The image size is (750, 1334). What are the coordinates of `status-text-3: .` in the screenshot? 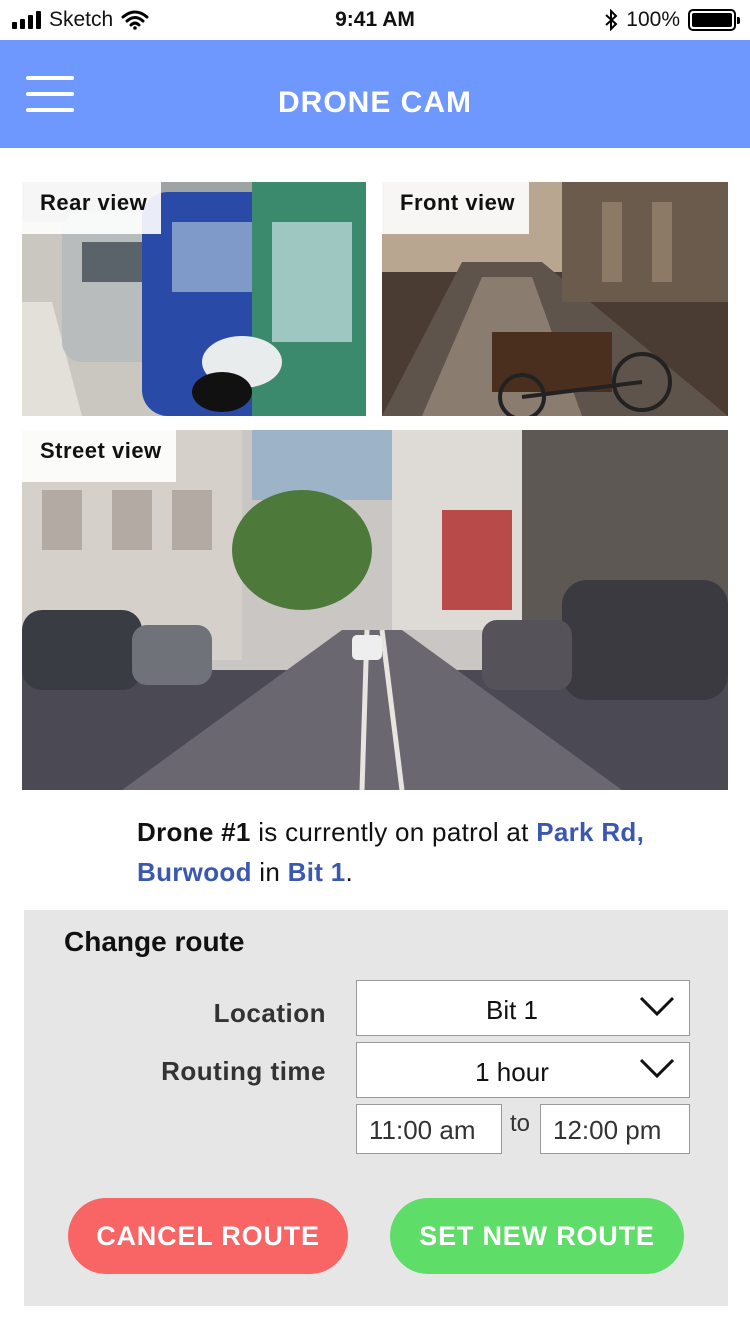 It's located at (349, 872).